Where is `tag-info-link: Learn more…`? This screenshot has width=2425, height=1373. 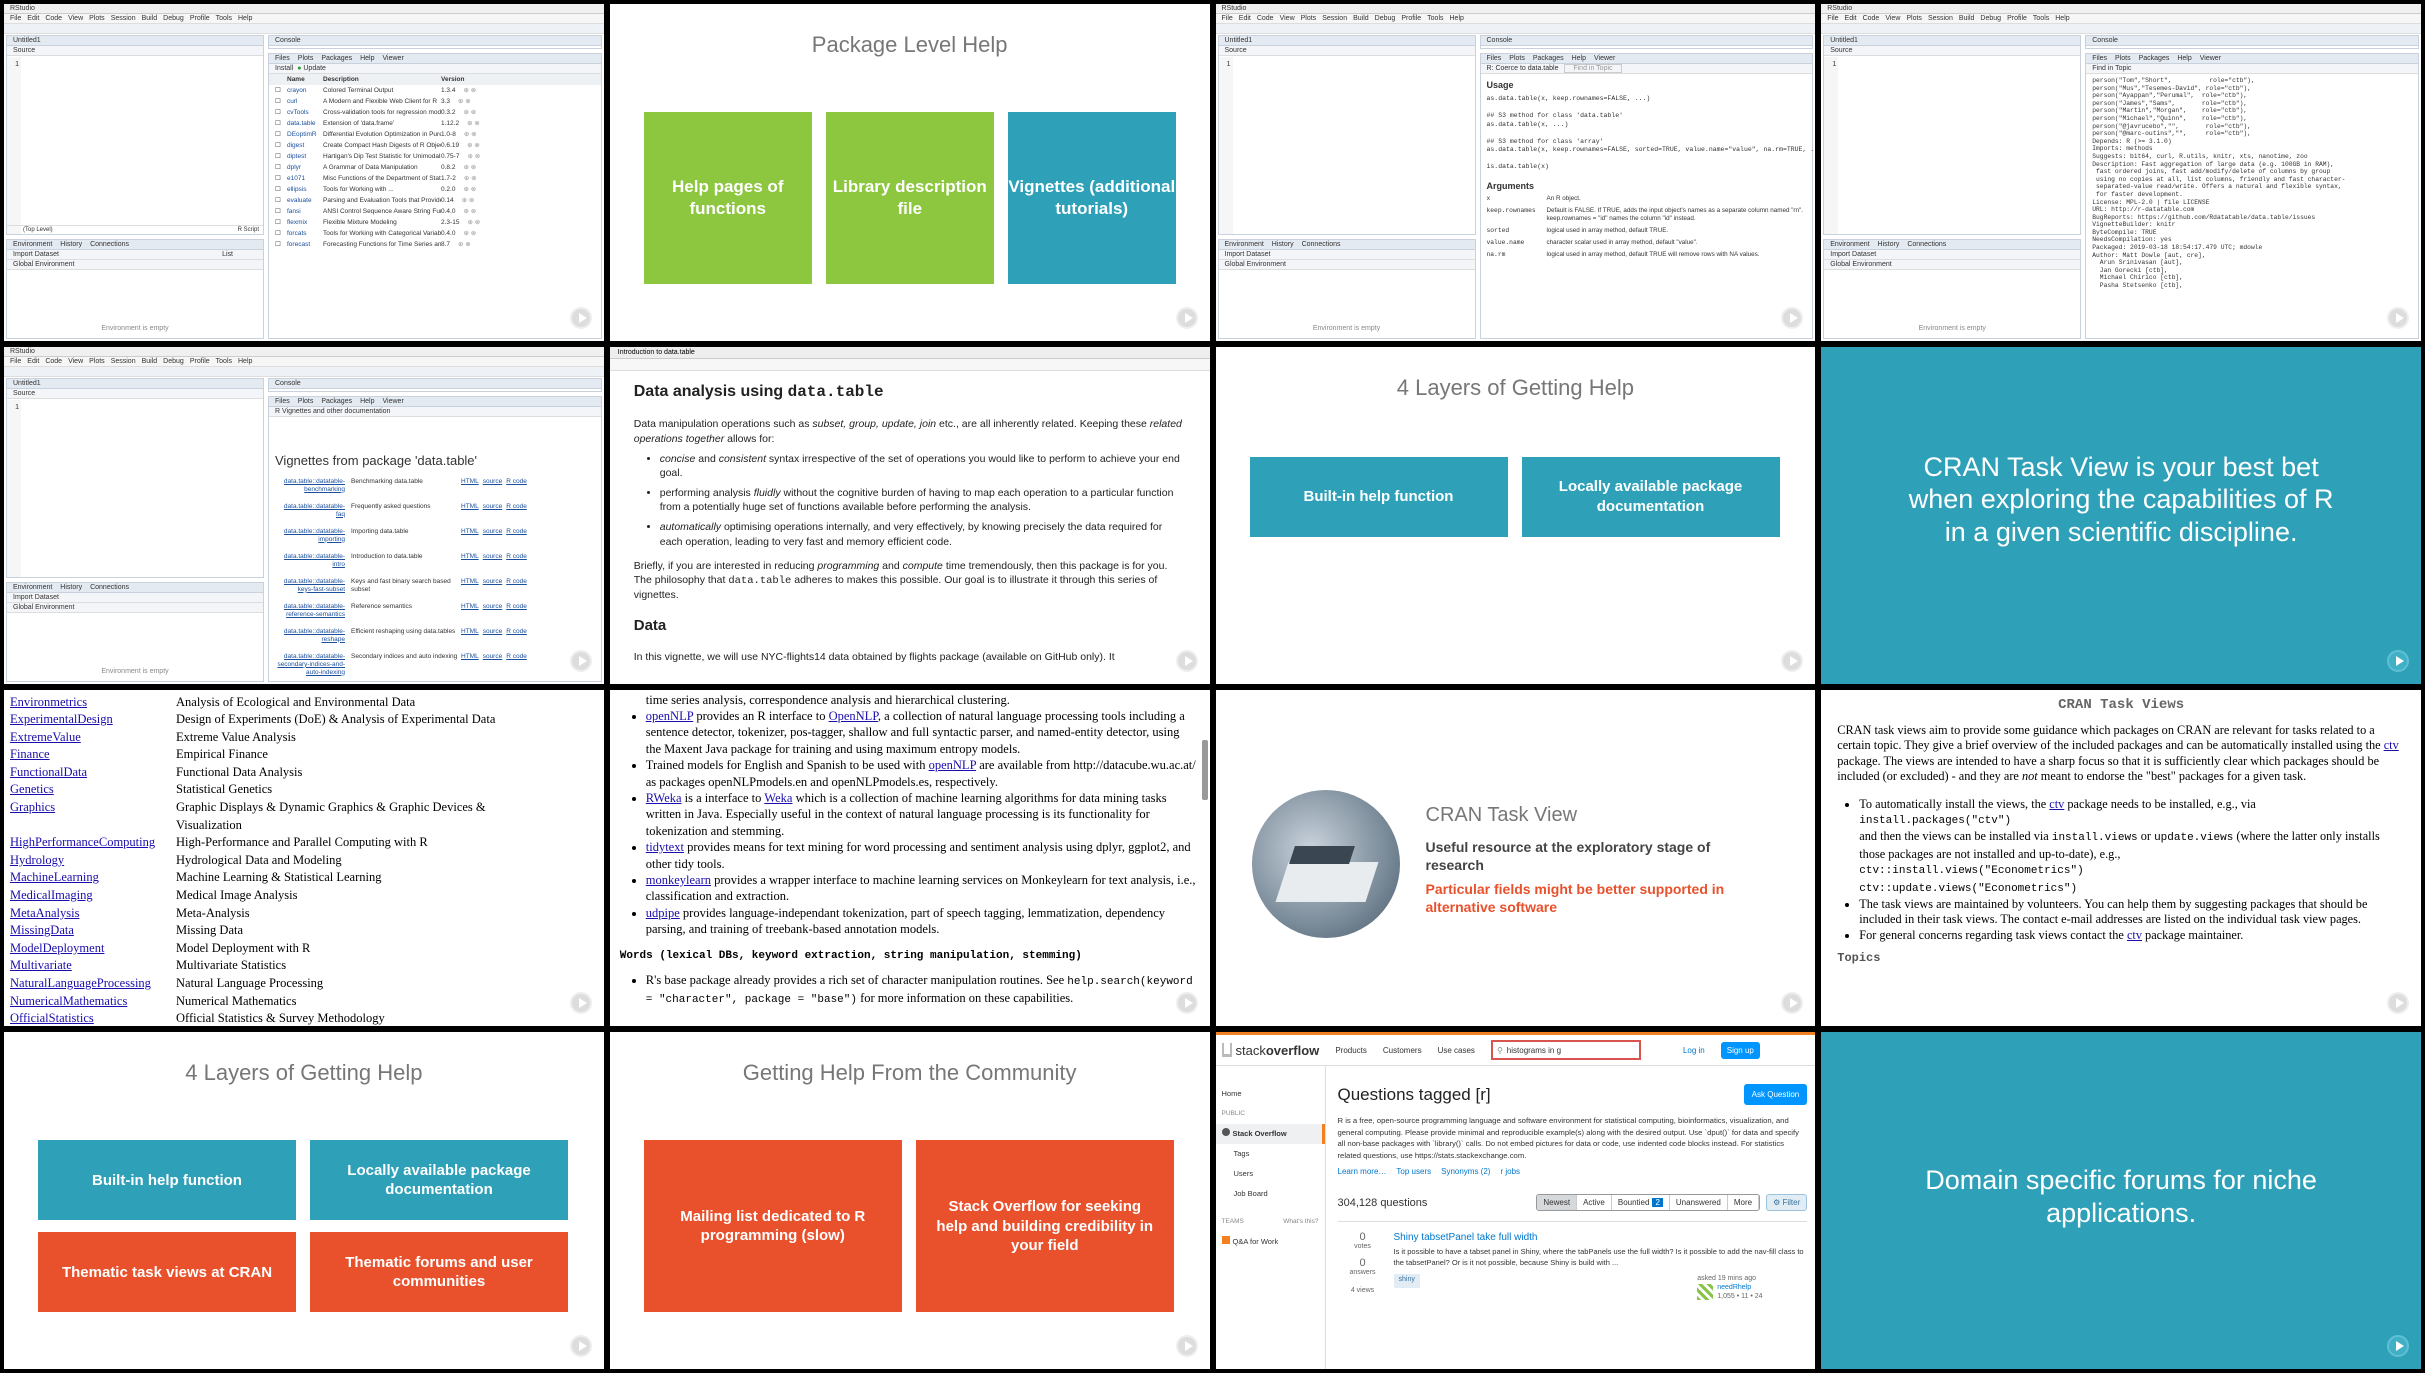
tag-info-link: Learn more… is located at coordinates (1362, 1171).